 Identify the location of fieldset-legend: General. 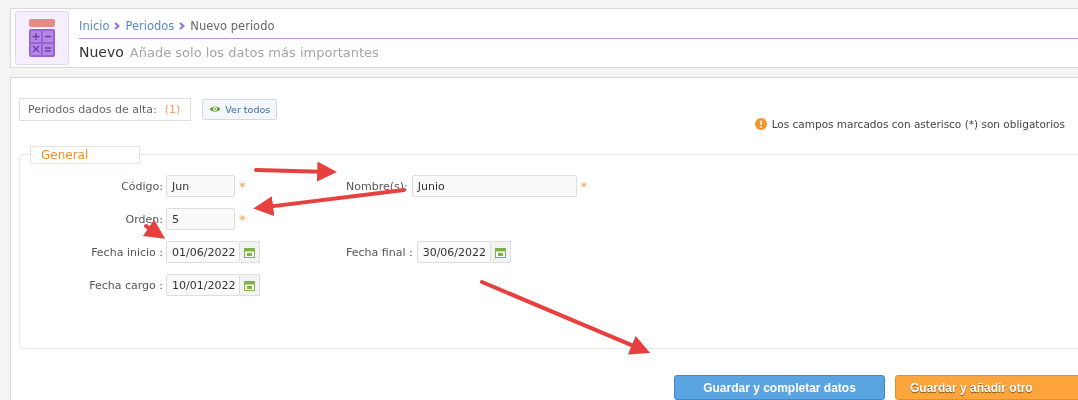
(85, 155).